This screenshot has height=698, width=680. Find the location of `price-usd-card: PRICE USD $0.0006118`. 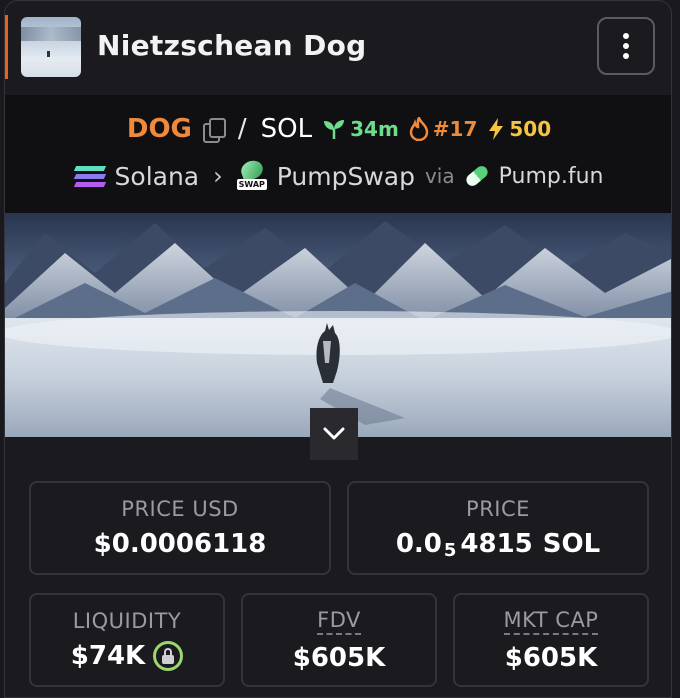

price-usd-card: PRICE USD $0.0006118 is located at coordinates (180, 528).